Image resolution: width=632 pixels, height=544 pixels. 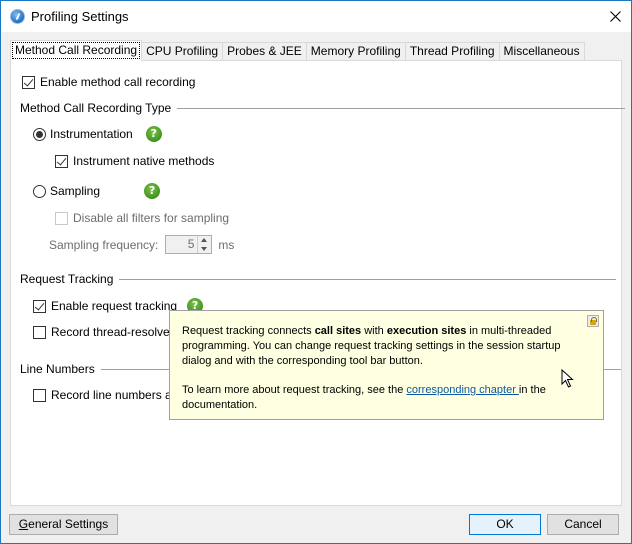 What do you see at coordinates (593, 321) in the screenshot?
I see `lock-icon` at bounding box center [593, 321].